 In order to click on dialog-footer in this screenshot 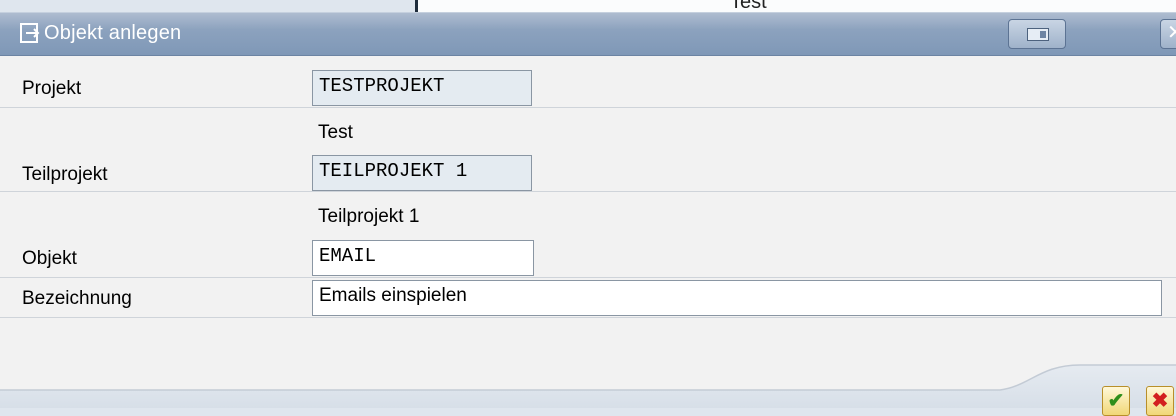, I will do `click(588, 386)`.